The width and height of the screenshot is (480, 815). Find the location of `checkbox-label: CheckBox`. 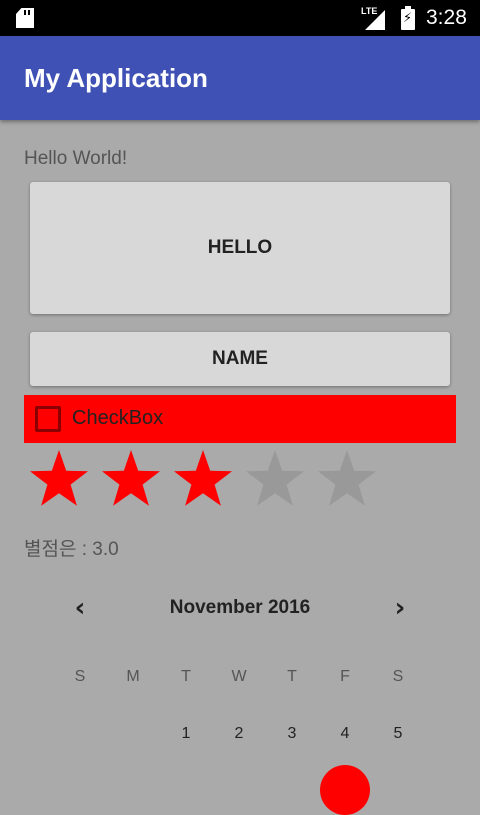

checkbox-label: CheckBox is located at coordinates (118, 418).